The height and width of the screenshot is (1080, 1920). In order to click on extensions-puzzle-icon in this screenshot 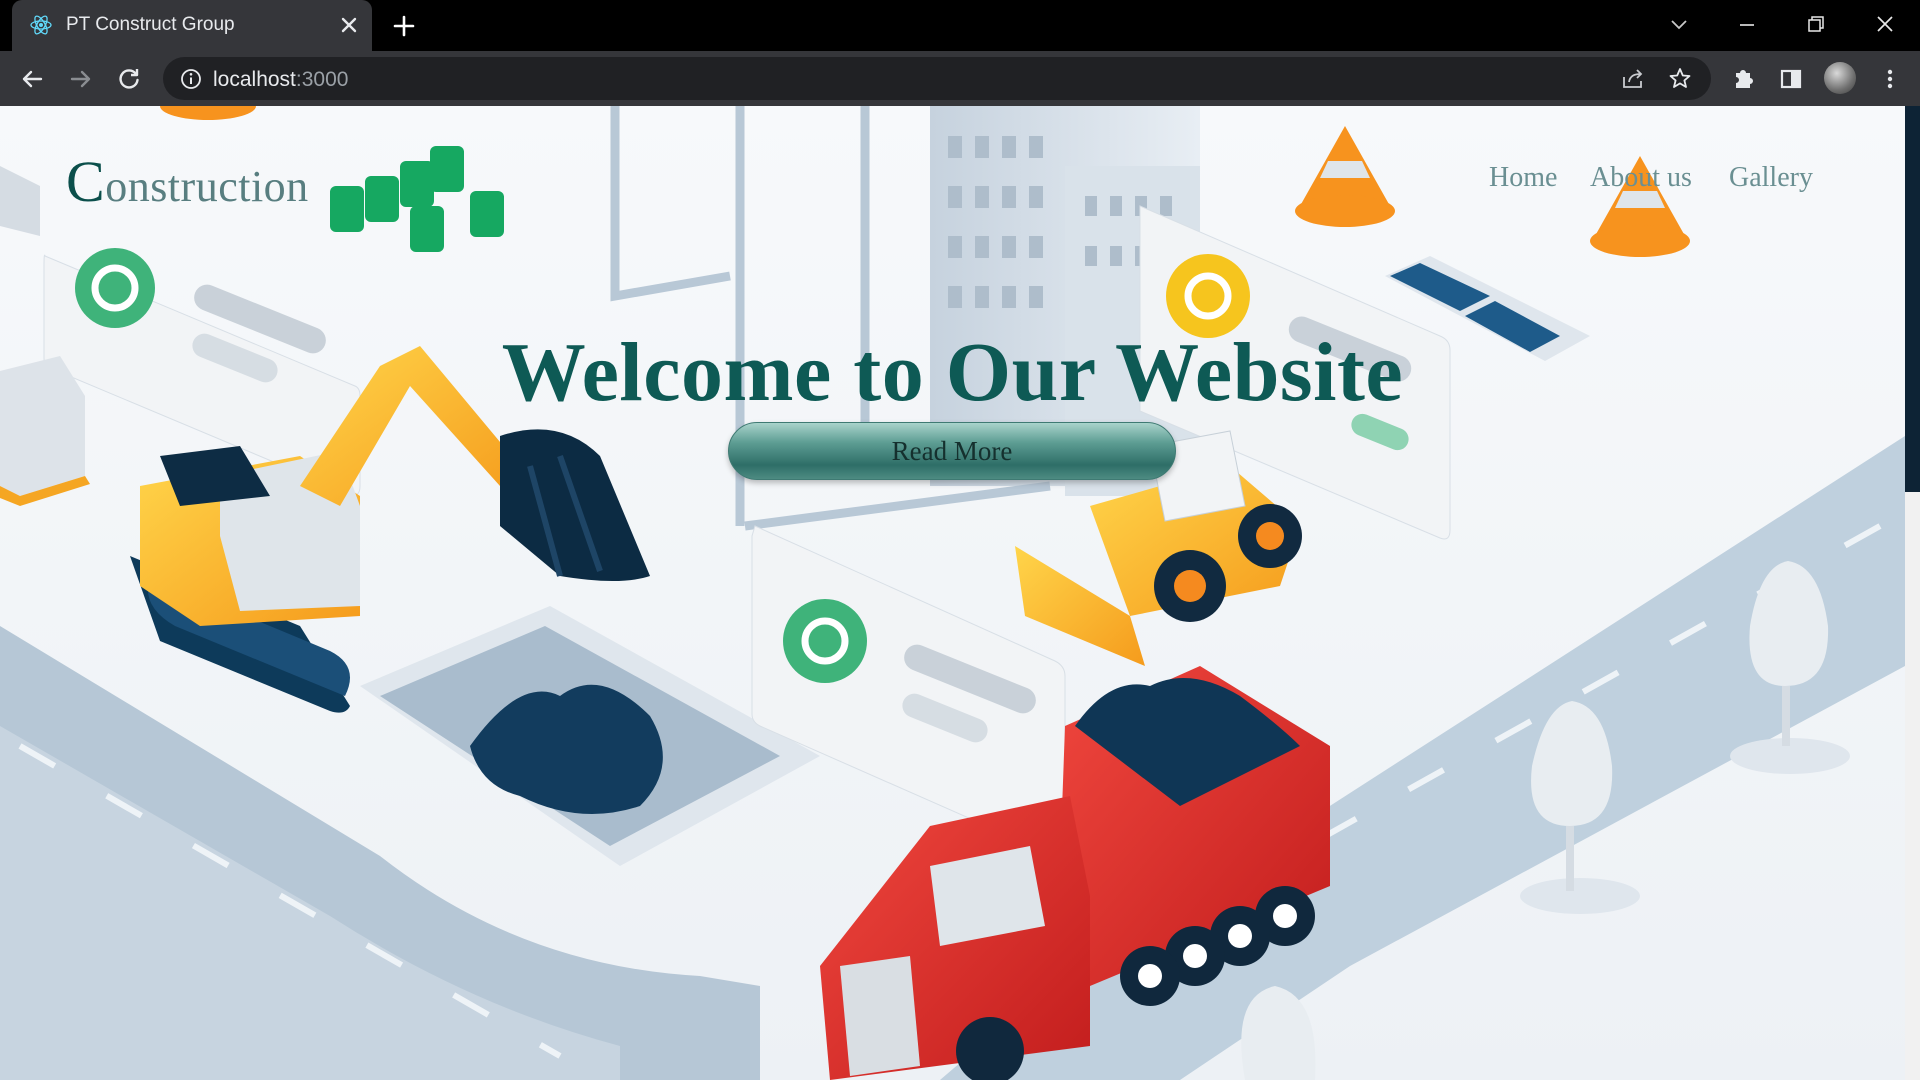, I will do `click(1743, 79)`.